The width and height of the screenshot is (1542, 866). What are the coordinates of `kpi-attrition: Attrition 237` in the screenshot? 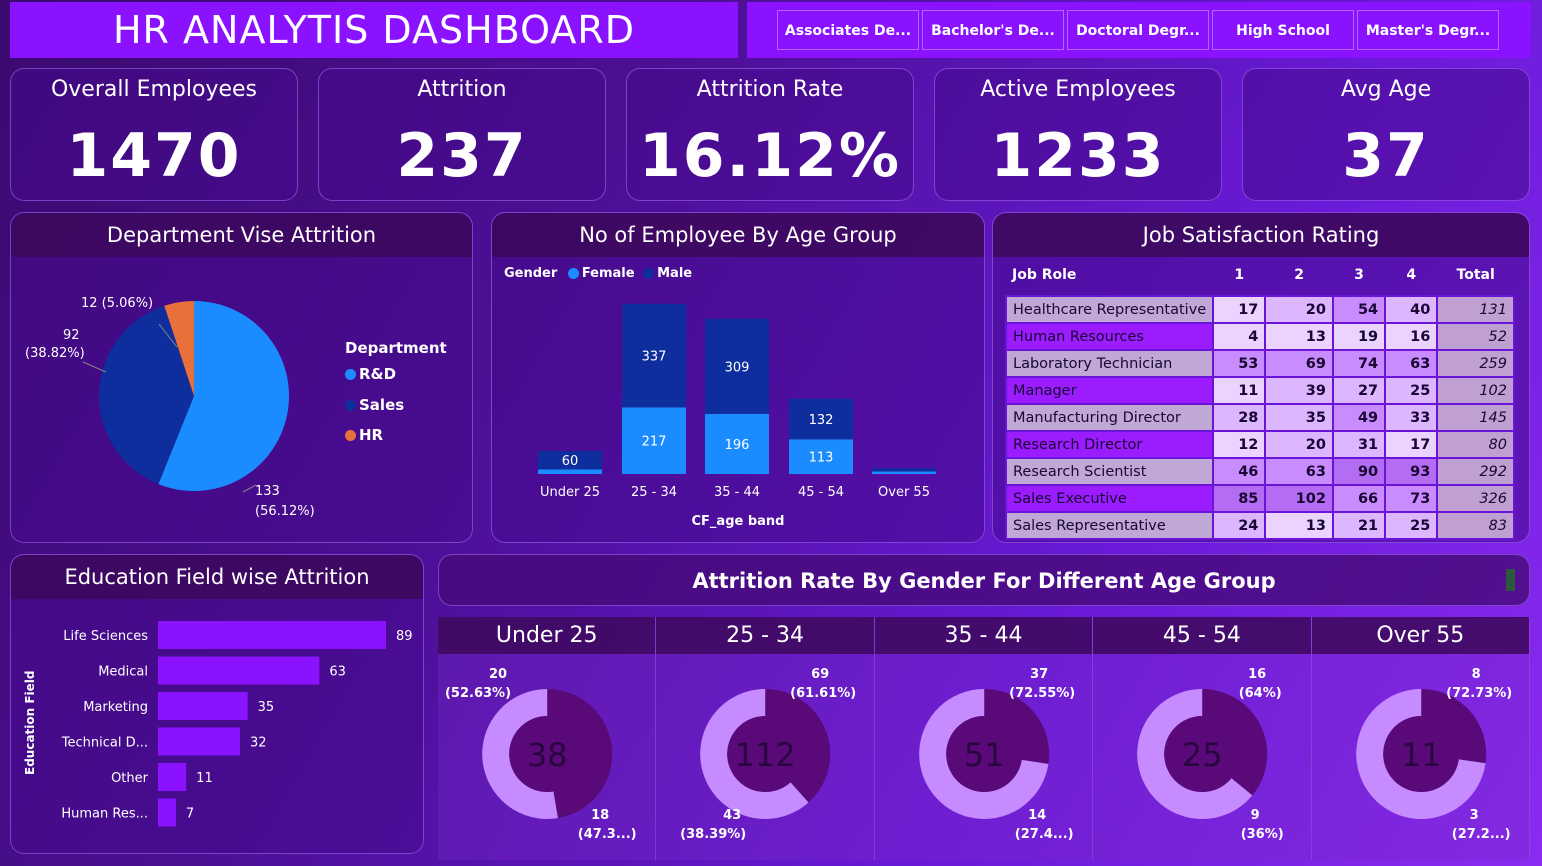 It's located at (462, 134).